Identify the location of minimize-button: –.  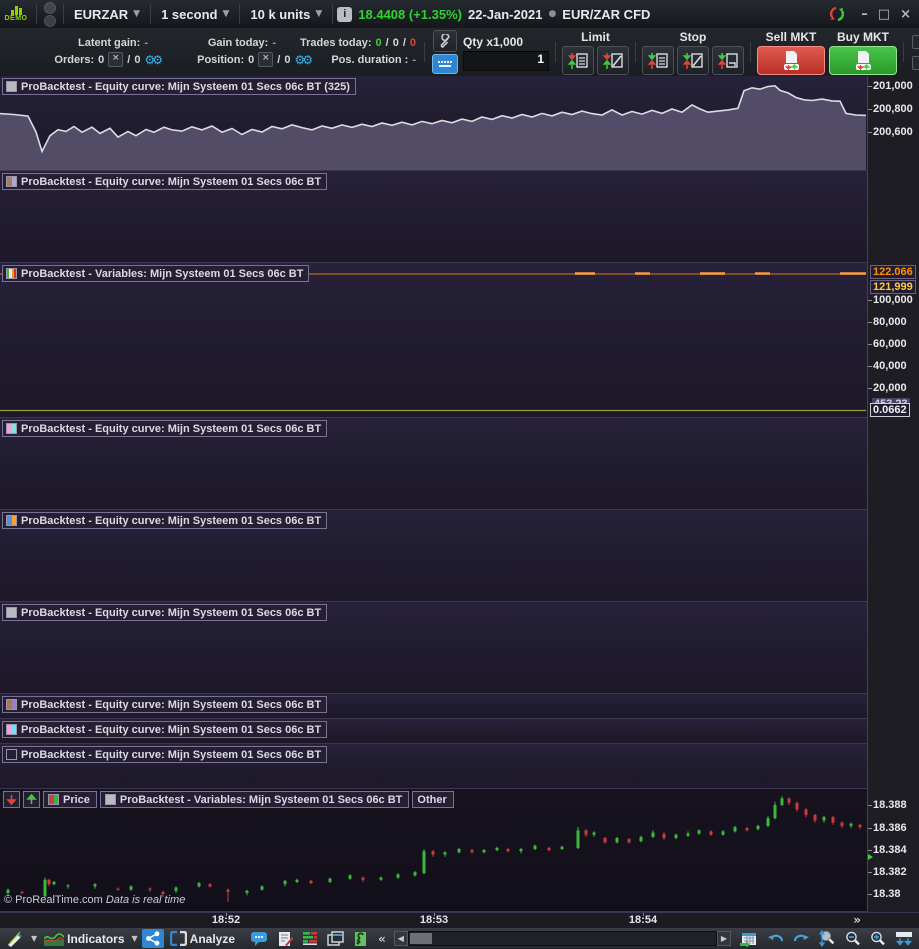
(864, 14).